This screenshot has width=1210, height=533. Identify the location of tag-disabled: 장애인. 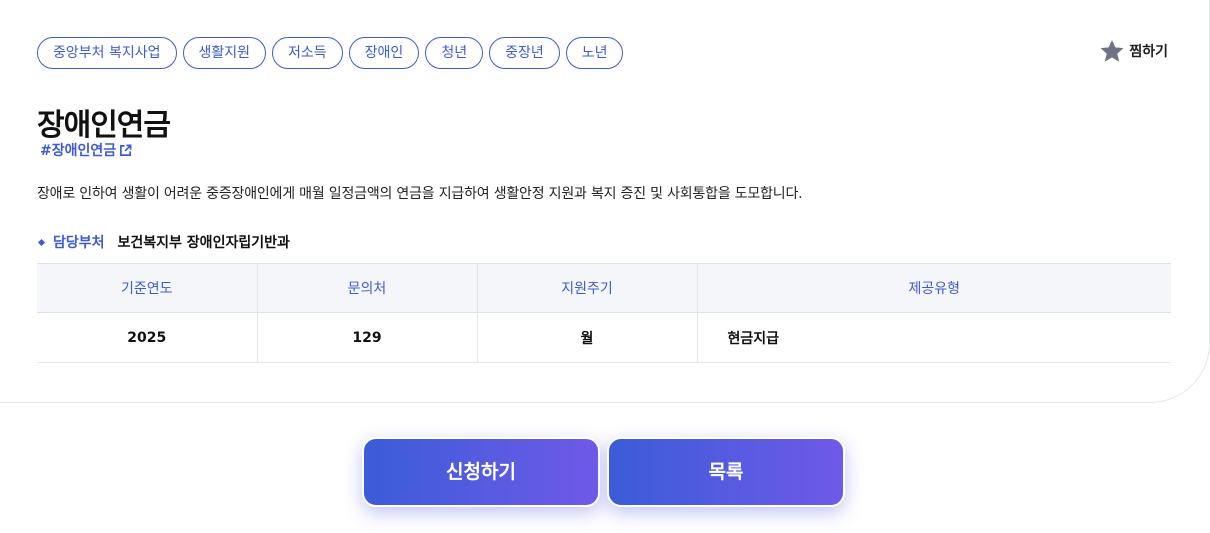
(384, 53).